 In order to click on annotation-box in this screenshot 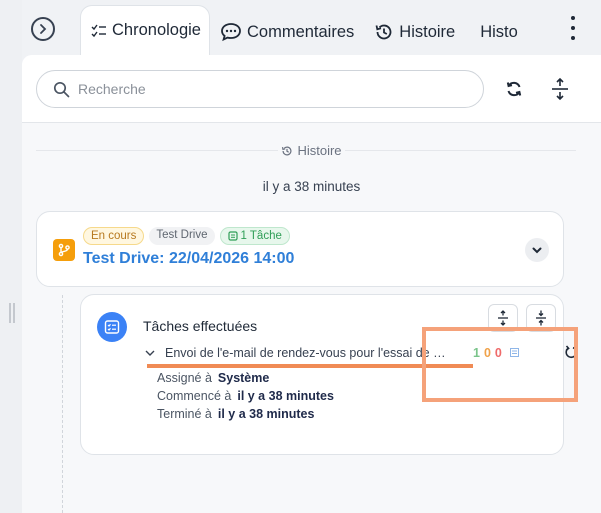, I will do `click(500, 364)`.